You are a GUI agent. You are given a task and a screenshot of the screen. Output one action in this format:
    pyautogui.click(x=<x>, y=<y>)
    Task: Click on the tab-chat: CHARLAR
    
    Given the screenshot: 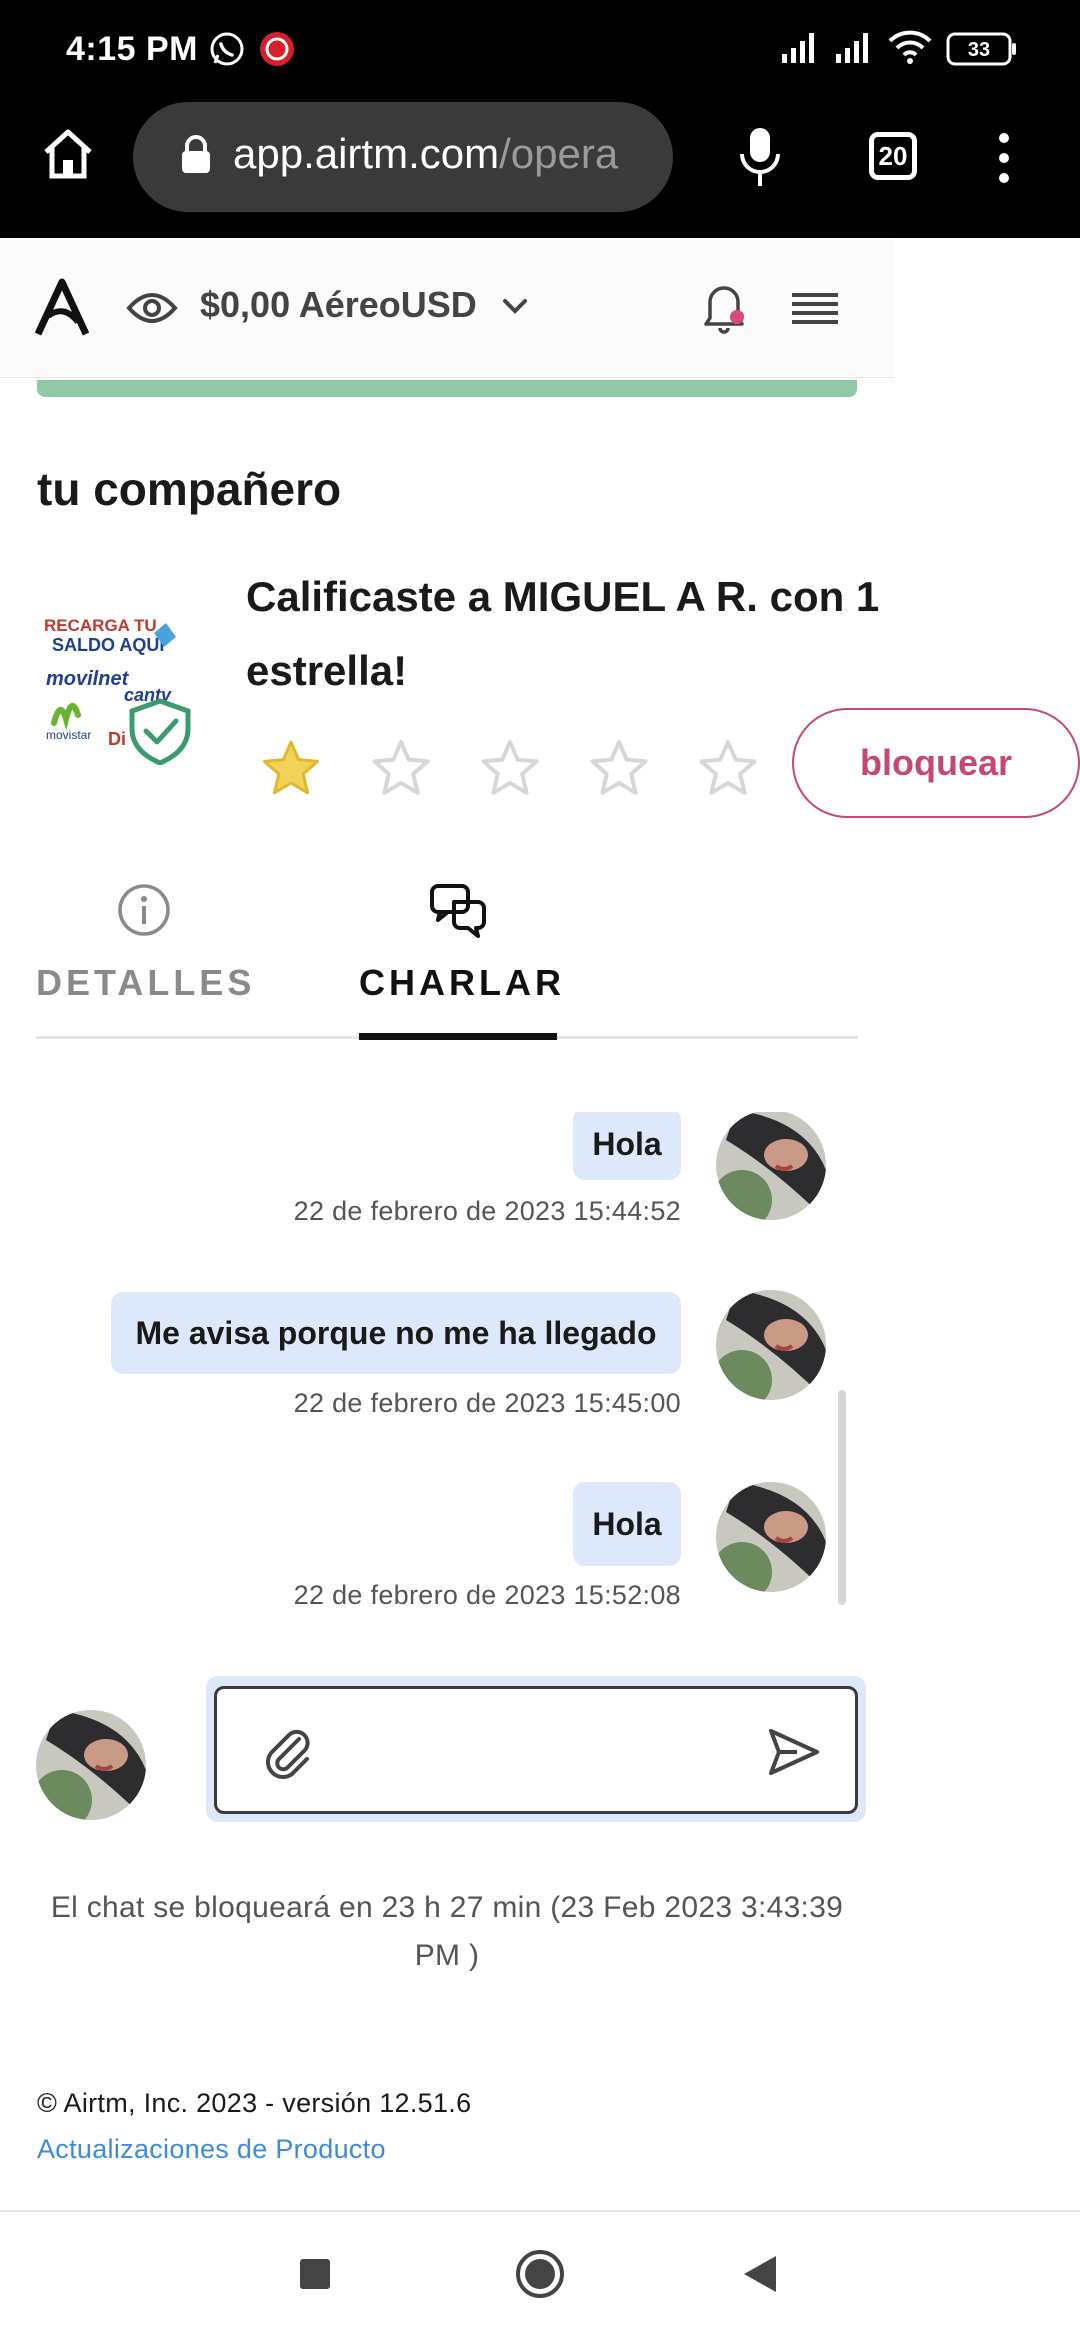 What is the action you would take?
    pyautogui.click(x=462, y=955)
    